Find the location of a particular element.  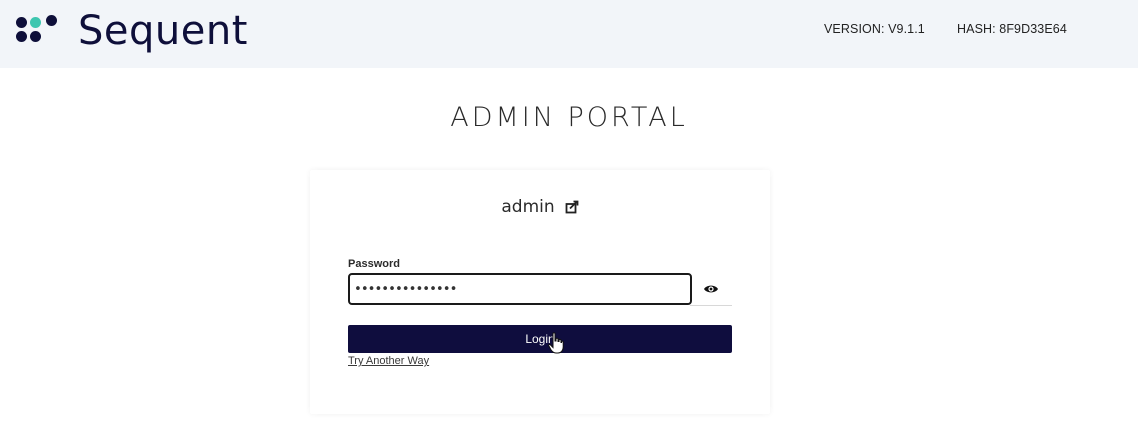

password-input is located at coordinates (520, 289).